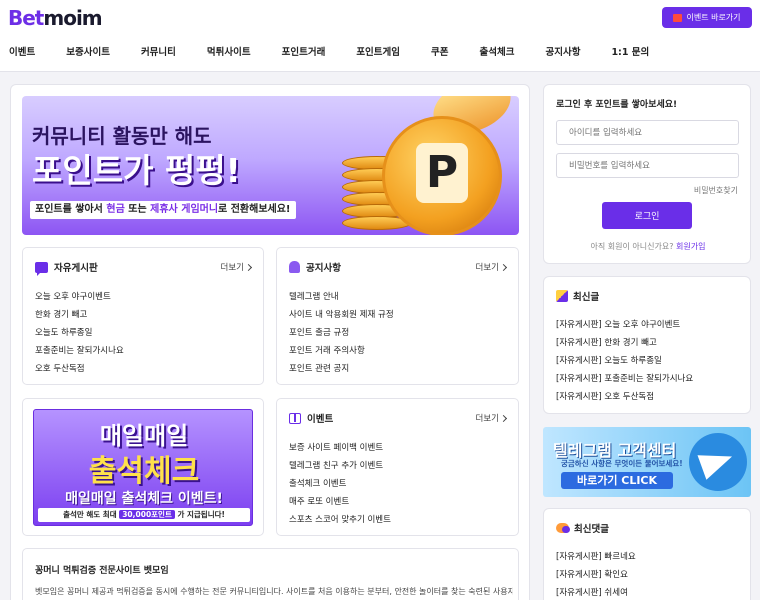 The image size is (760, 600). Describe the element at coordinates (647, 215) in the screenshot. I see `login-button: 로그인` at that location.